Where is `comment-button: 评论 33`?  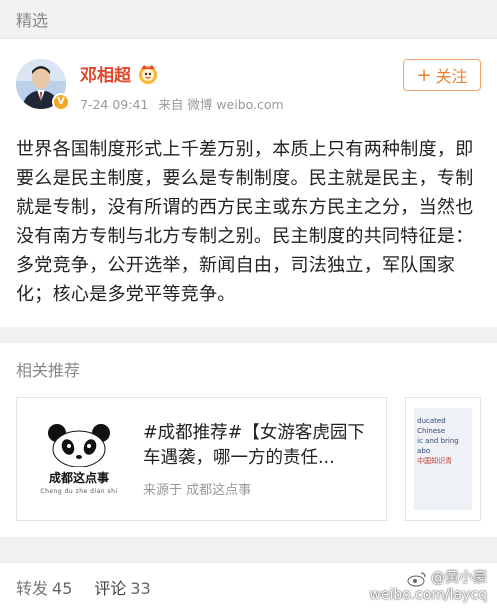 comment-button: 评论 33 is located at coordinates (122, 587).